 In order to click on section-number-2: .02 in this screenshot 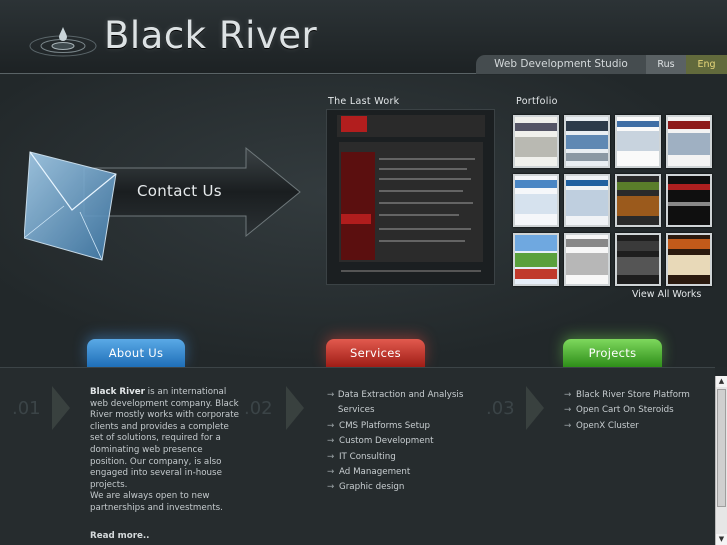, I will do `click(258, 408)`.